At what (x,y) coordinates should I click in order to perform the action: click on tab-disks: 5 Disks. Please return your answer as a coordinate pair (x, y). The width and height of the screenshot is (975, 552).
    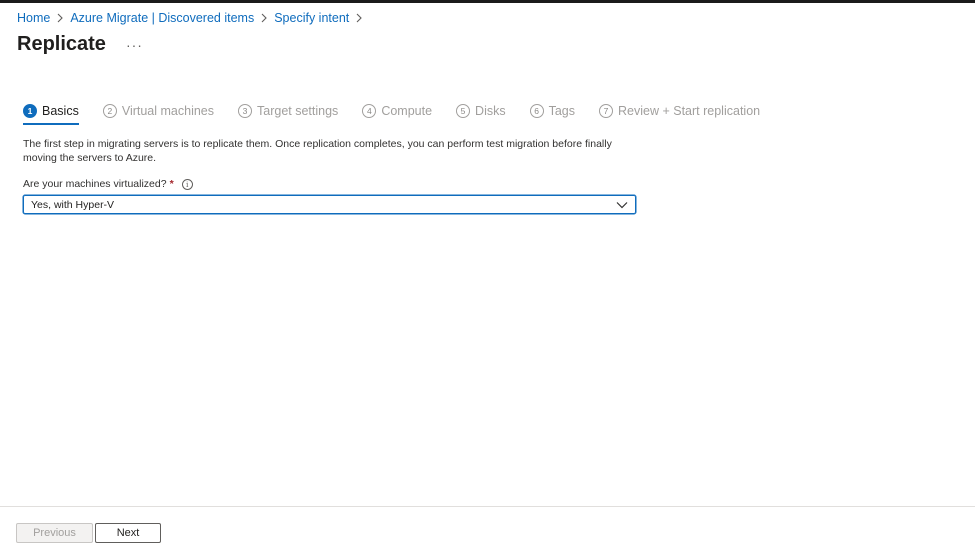
    Looking at the image, I should click on (481, 111).